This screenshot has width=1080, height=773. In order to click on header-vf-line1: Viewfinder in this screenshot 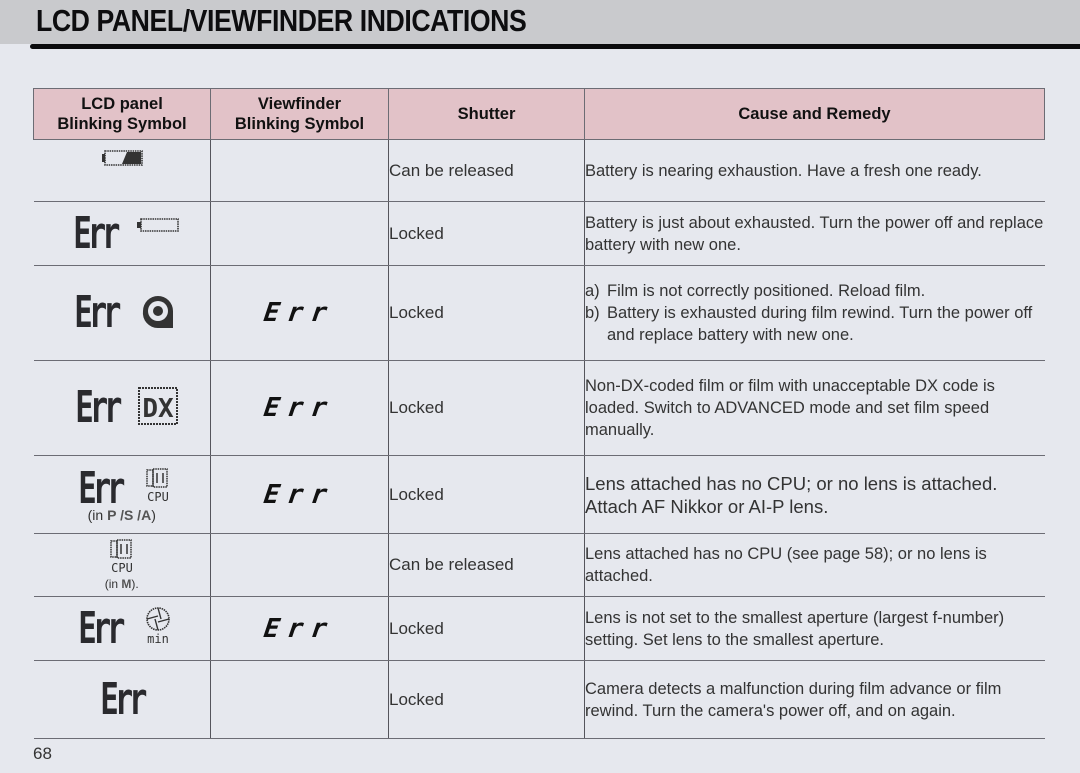, I will do `click(299, 104)`.